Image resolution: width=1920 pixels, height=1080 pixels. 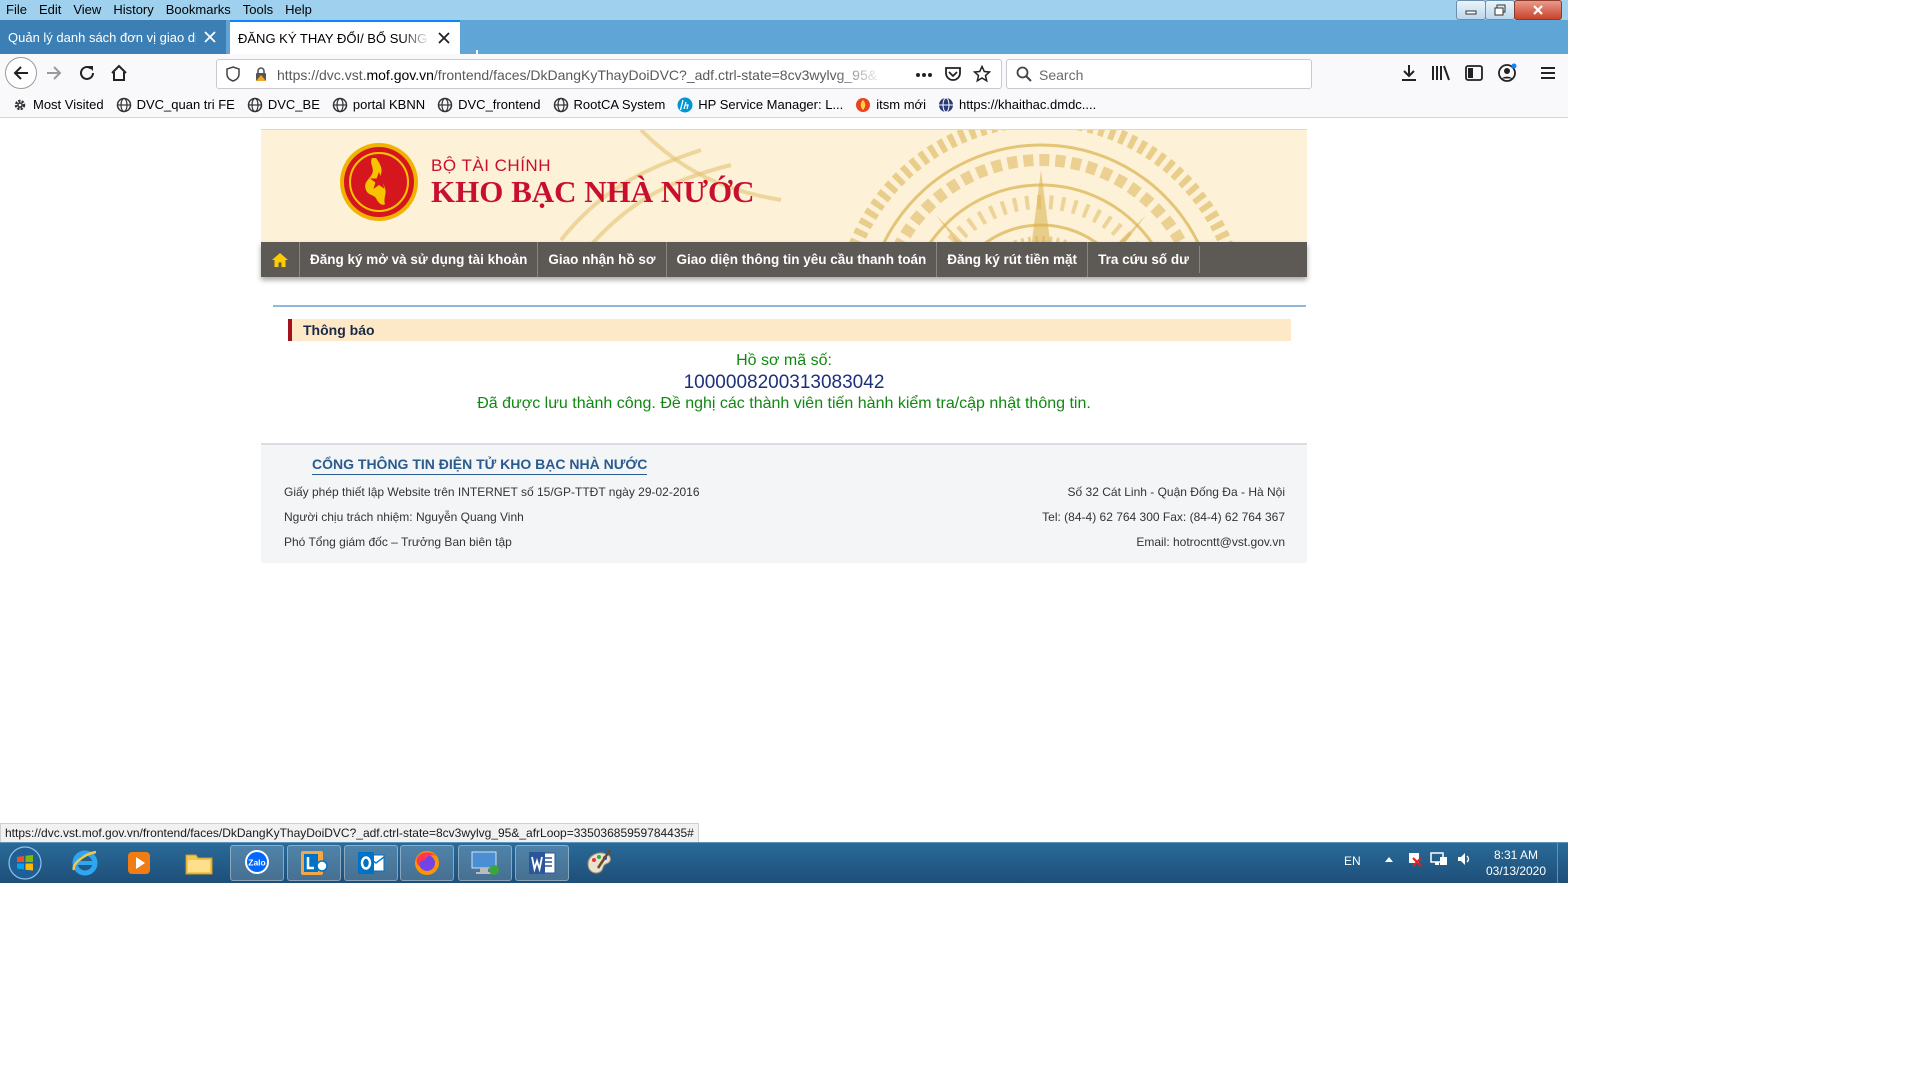 I want to click on taskbar-internet-explorer, so click(x=85, y=863).